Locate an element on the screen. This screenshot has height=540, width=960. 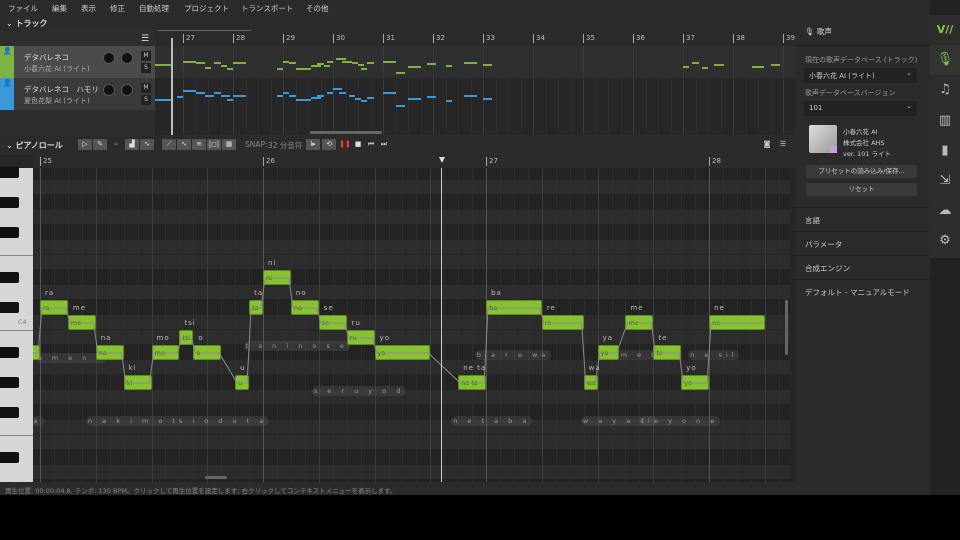
piano-roll-ruler: 25 26 27 28 is located at coordinates (414, 161).